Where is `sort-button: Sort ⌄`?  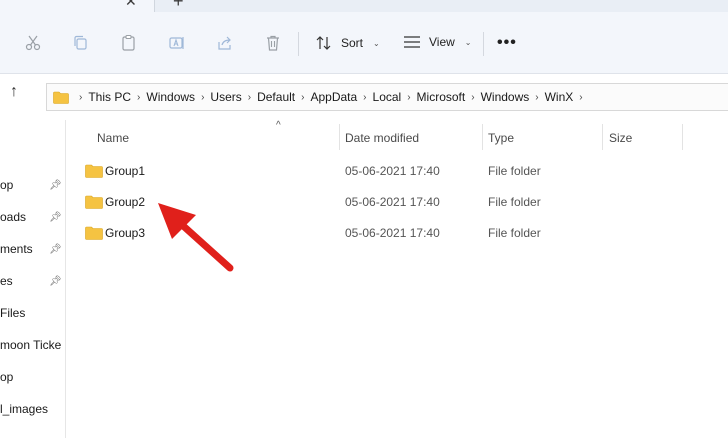
sort-button: Sort ⌄ is located at coordinates (347, 43).